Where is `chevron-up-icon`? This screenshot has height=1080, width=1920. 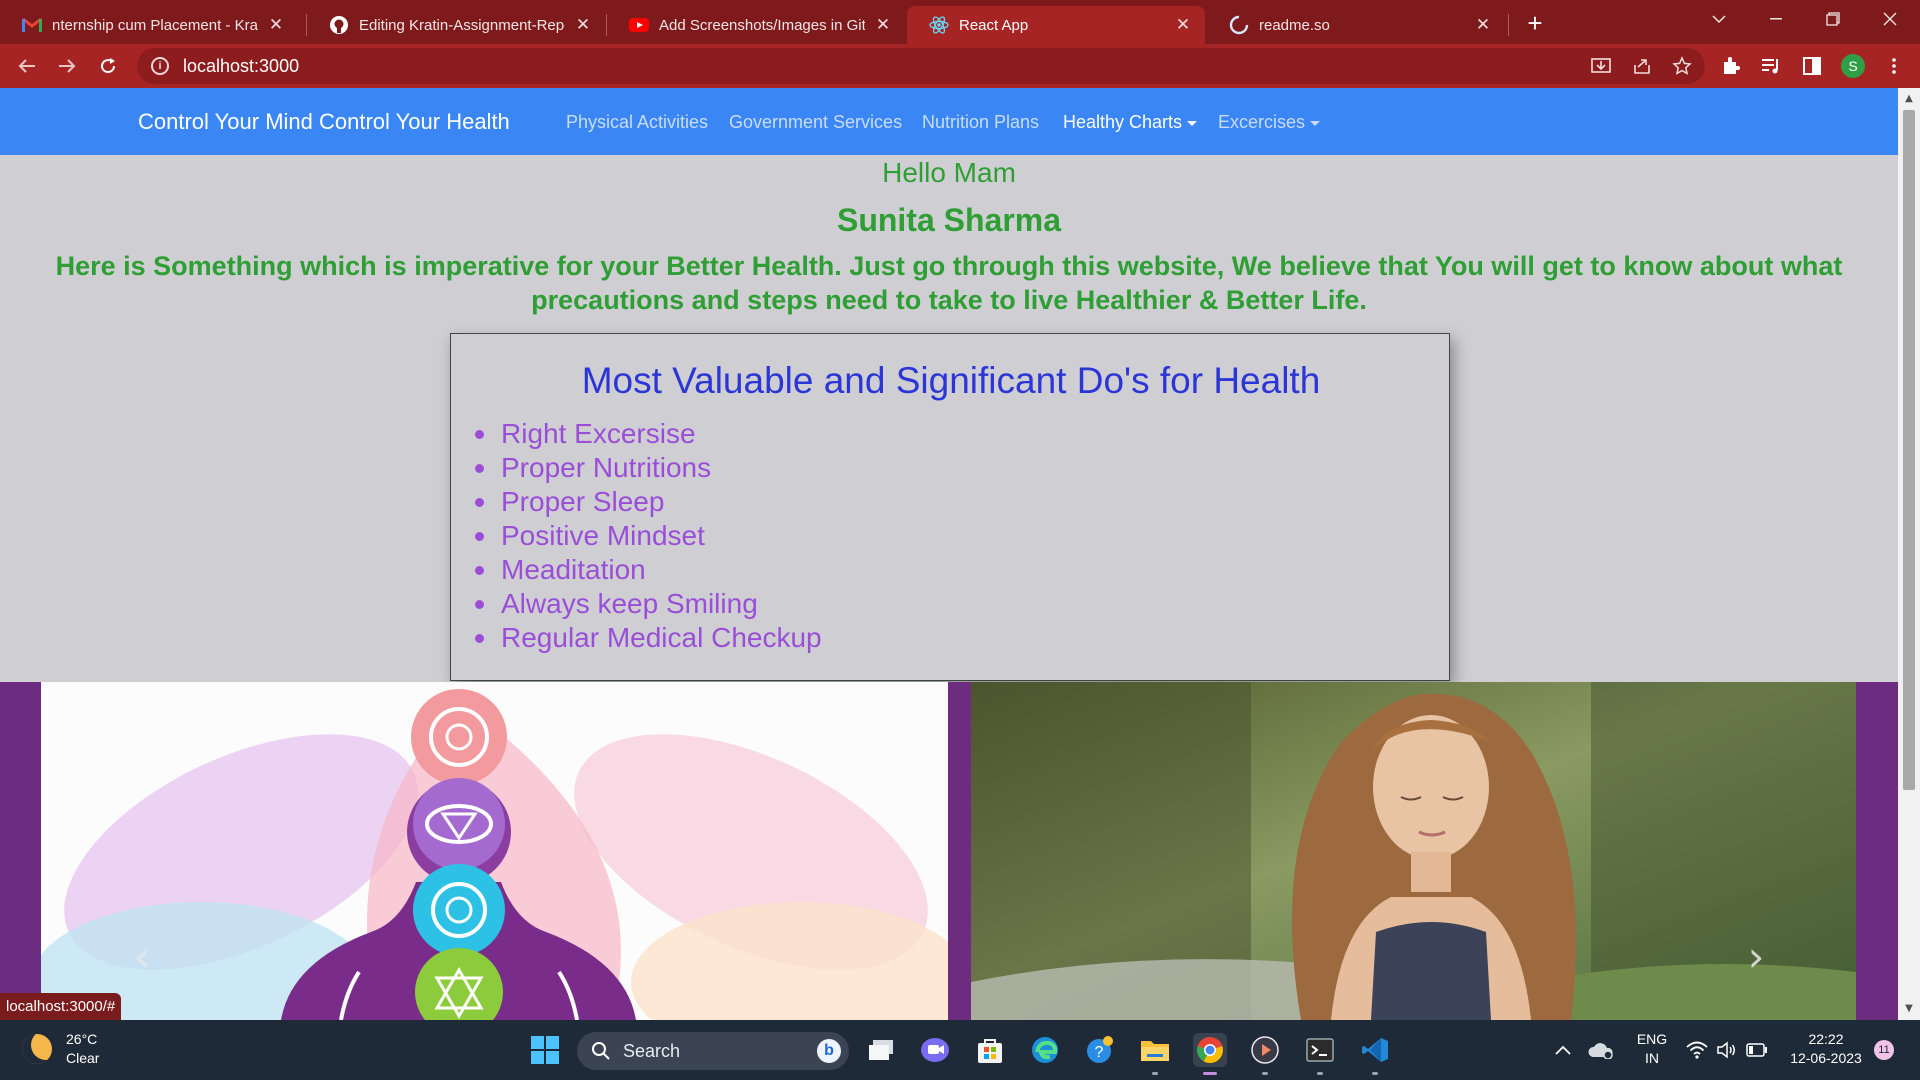 chevron-up-icon is located at coordinates (1563, 1050).